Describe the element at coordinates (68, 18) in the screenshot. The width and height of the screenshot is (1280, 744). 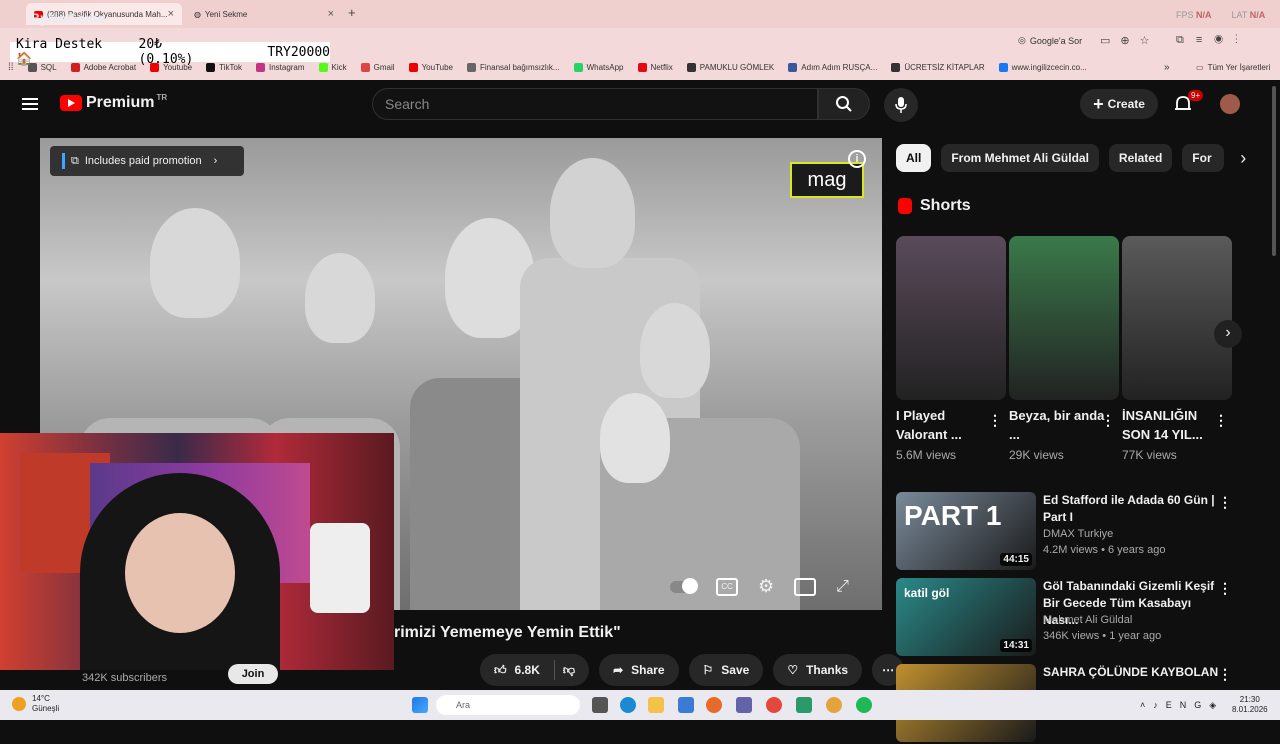
I see `stream-brand-logo: ByNoGame` at that location.